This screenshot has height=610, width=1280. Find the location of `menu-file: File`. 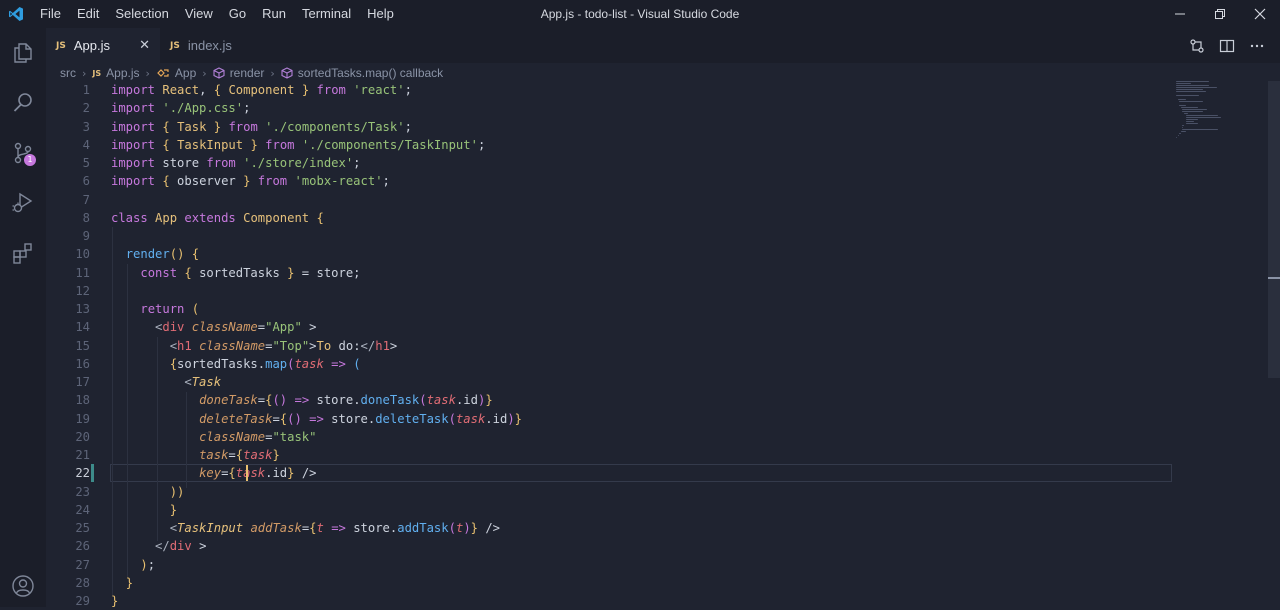

menu-file: File is located at coordinates (50, 14).